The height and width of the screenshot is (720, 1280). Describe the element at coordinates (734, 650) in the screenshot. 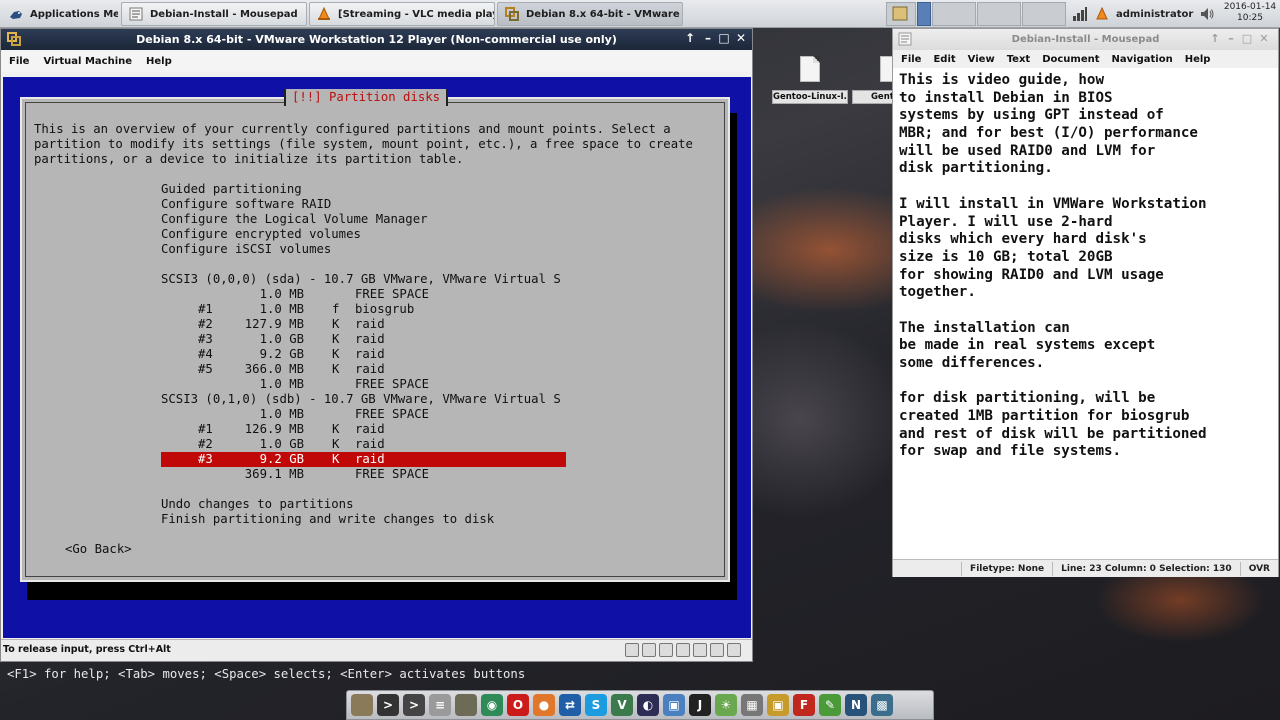

I see `printer-icon` at that location.